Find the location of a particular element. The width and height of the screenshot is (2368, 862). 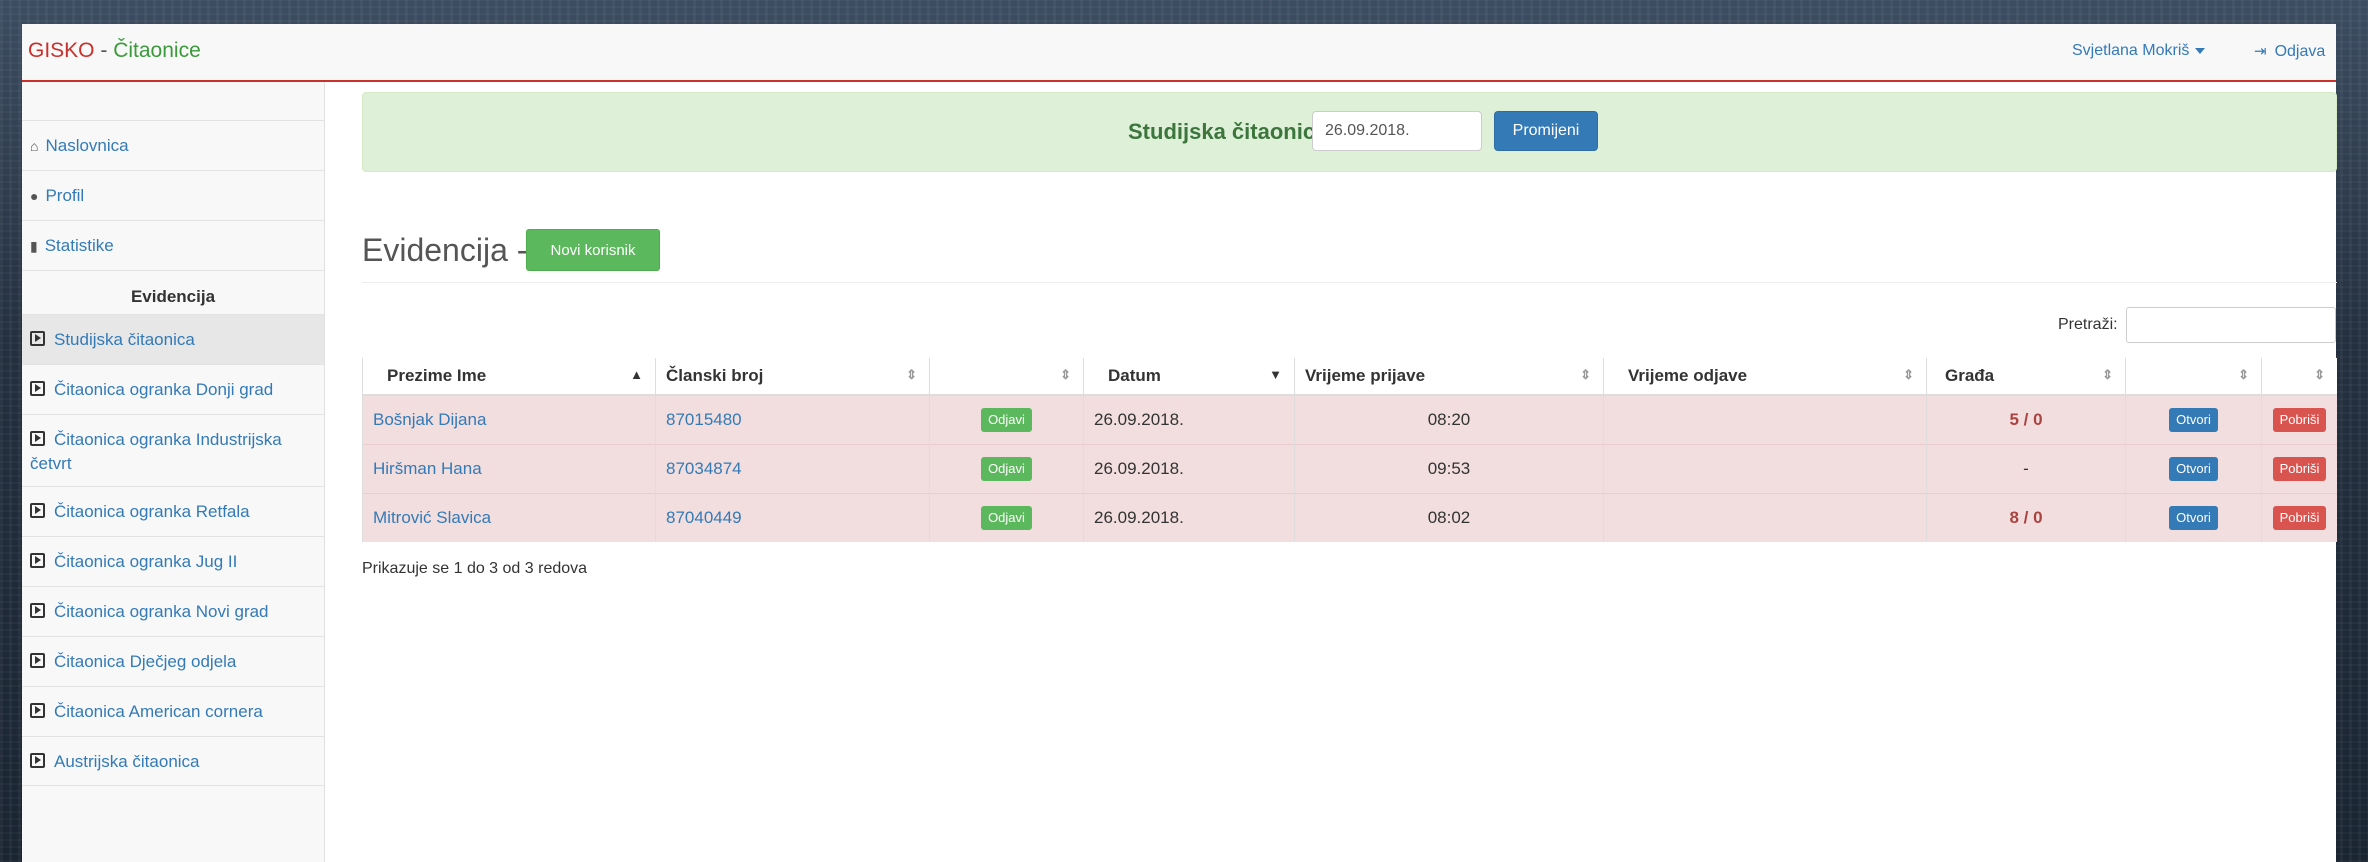

cell-name: Mitrović Slavica is located at coordinates (509, 517).